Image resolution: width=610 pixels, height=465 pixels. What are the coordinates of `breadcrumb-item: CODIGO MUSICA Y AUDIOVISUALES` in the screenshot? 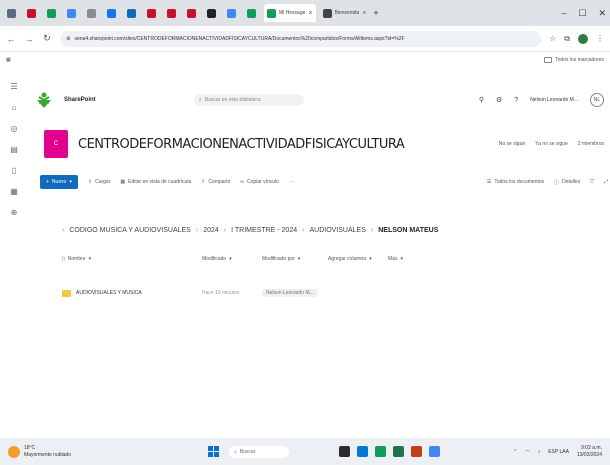 It's located at (130, 230).